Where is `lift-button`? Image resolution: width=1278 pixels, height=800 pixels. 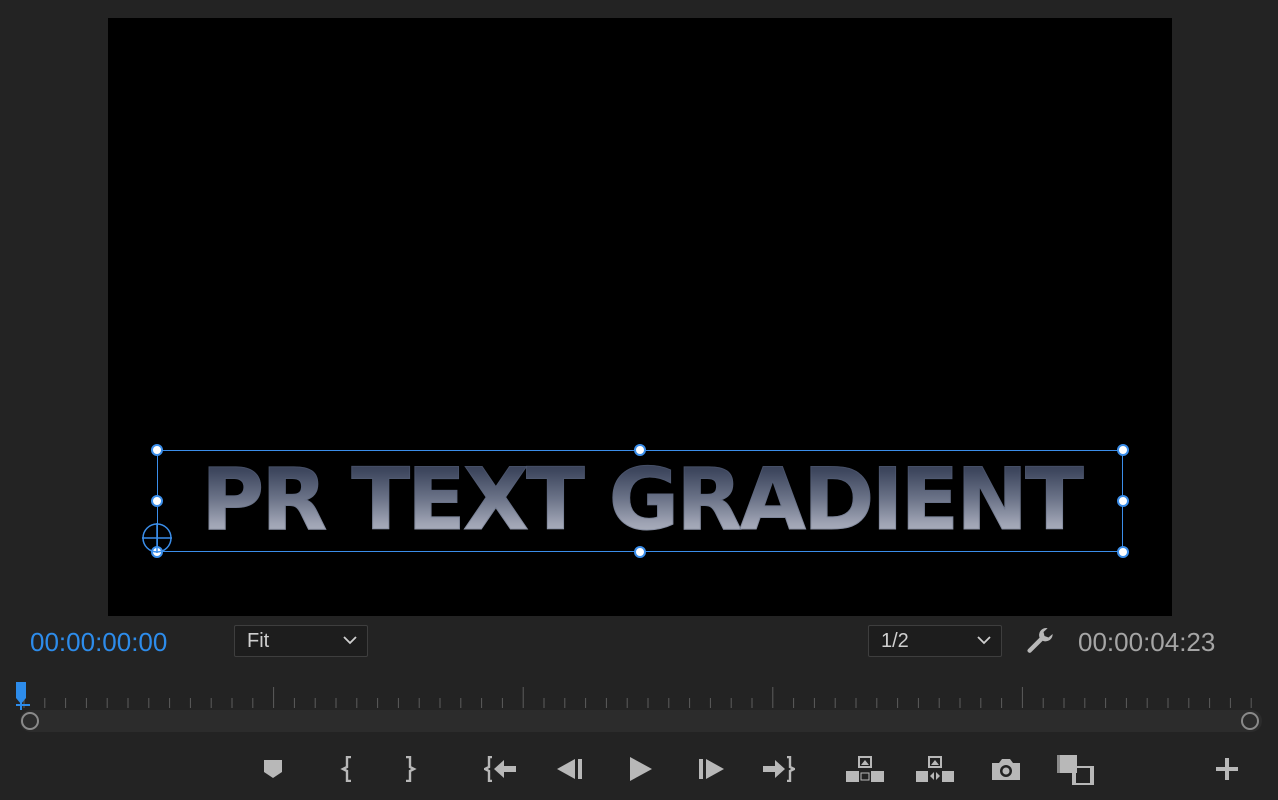
lift-button is located at coordinates (865, 769).